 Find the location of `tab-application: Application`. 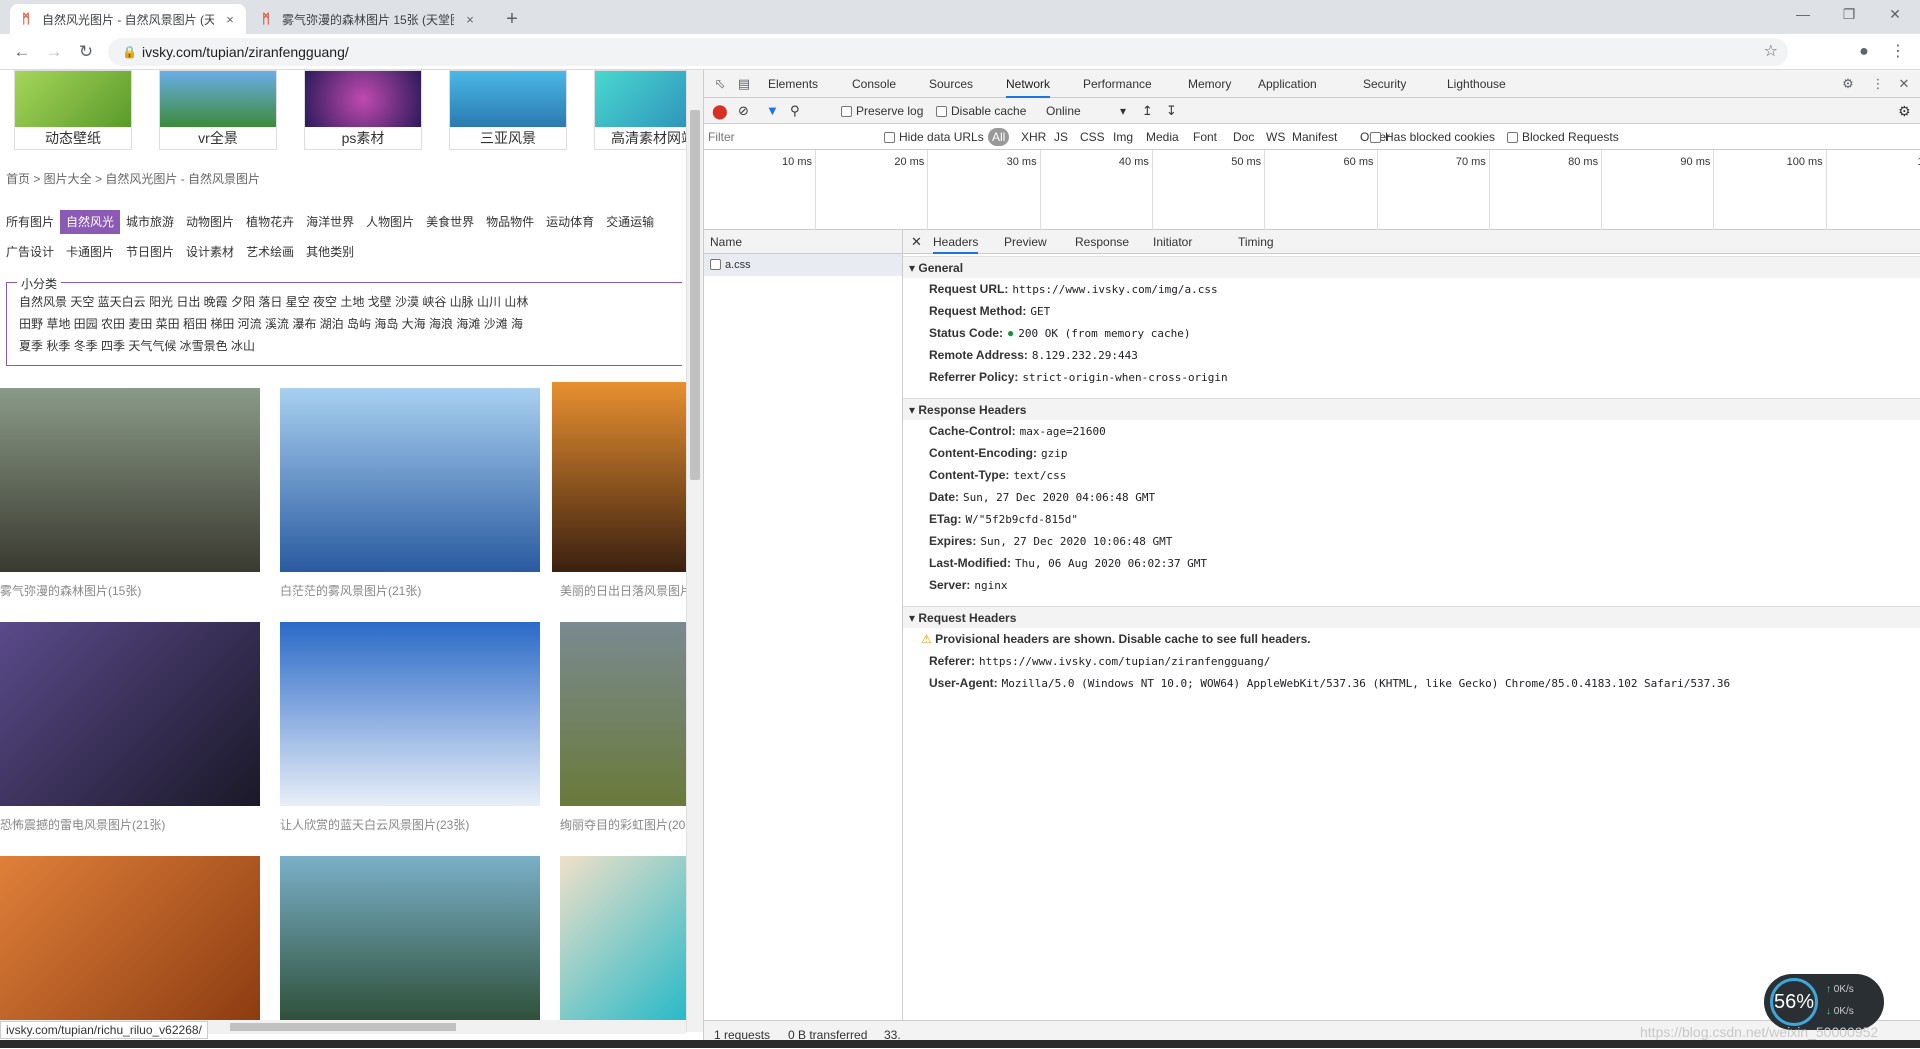

tab-application: Application is located at coordinates (1287, 84).